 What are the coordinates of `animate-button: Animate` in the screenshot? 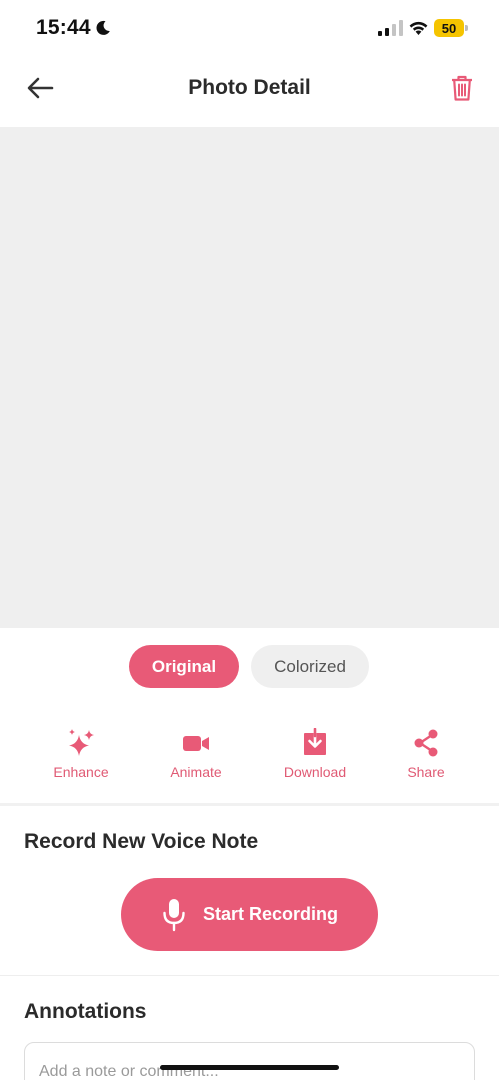 It's located at (196, 758).